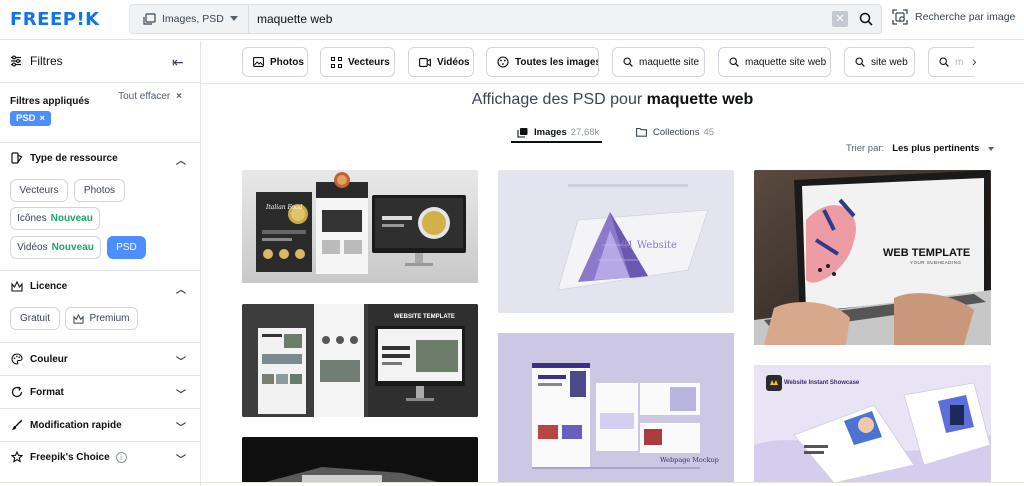  What do you see at coordinates (360, 226) in the screenshot?
I see `result-thumbnail: Italian Food` at bounding box center [360, 226].